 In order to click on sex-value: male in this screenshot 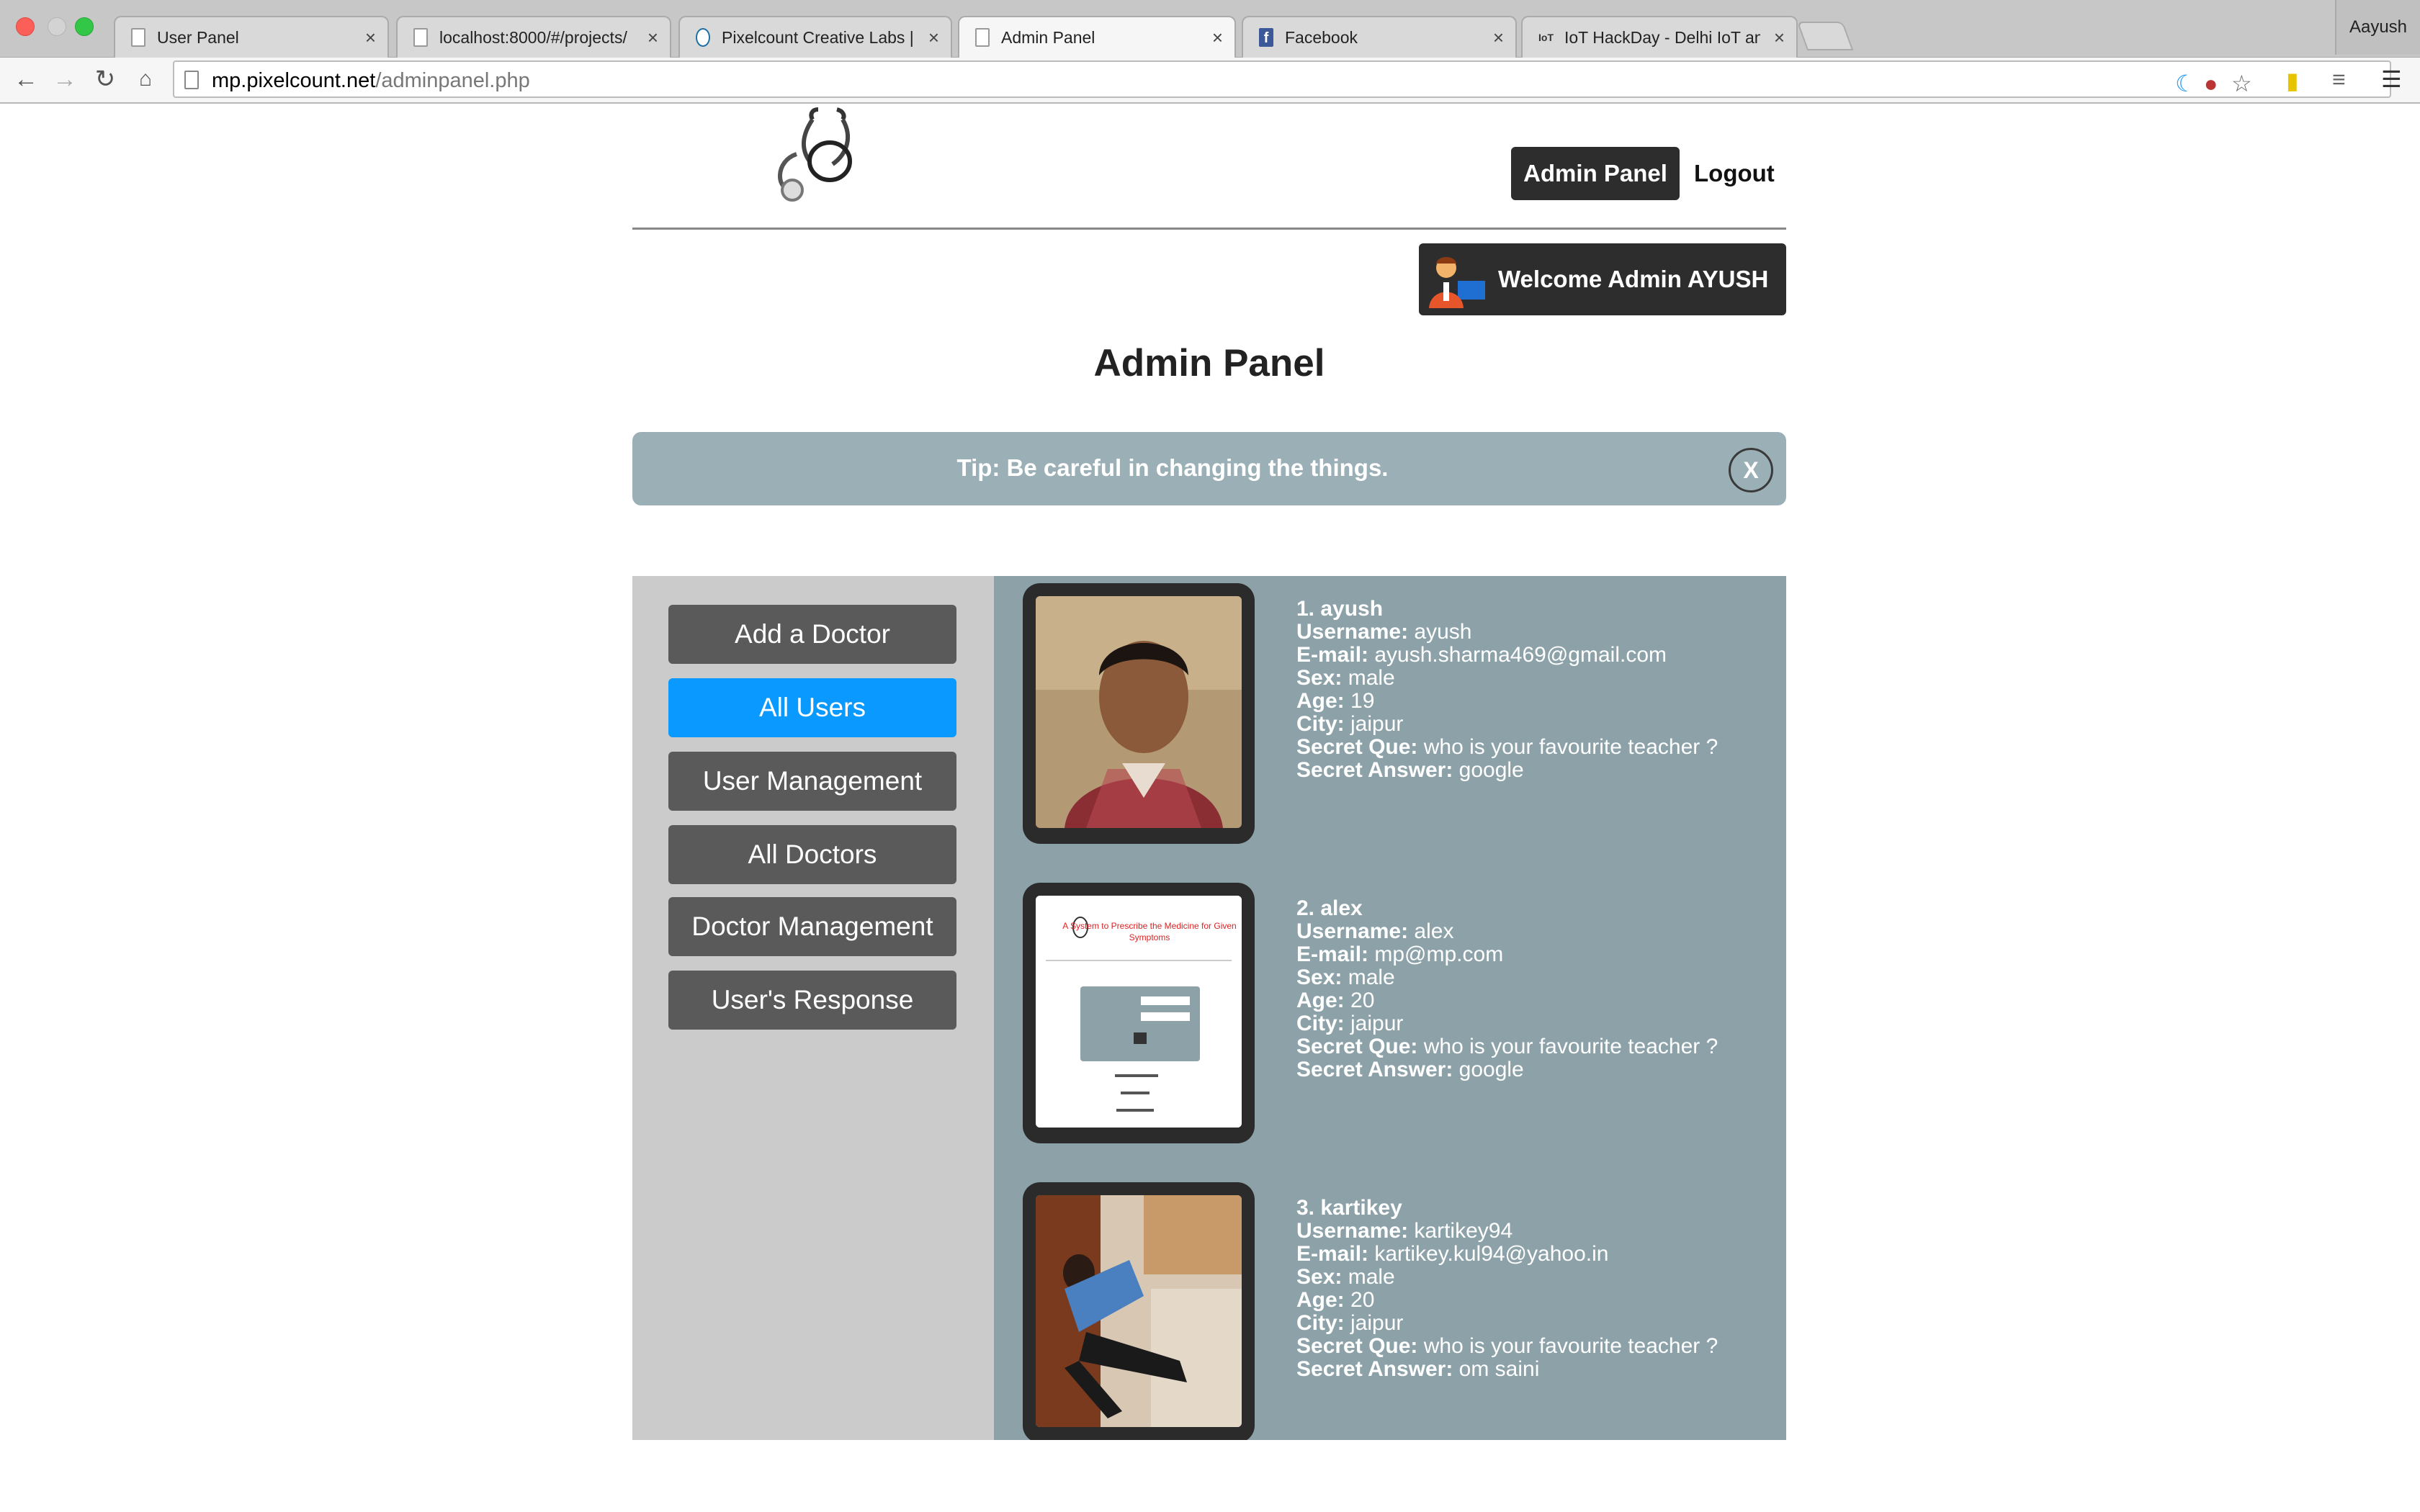, I will do `click(1371, 1277)`.